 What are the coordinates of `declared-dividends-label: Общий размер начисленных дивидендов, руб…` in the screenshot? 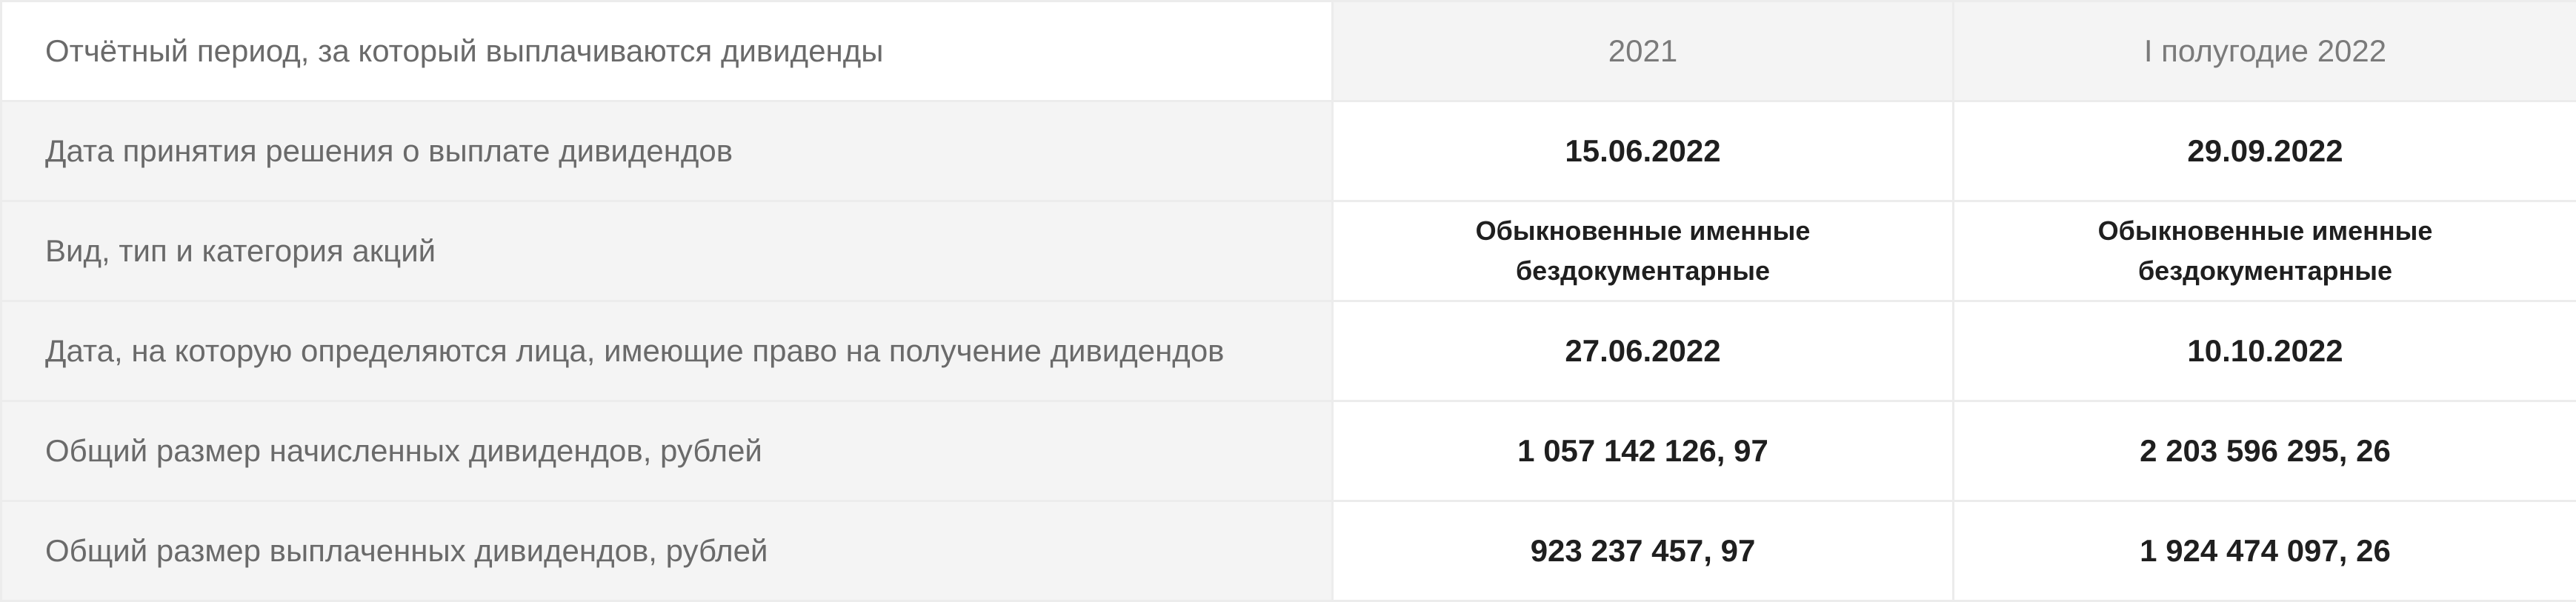 It's located at (667, 451).